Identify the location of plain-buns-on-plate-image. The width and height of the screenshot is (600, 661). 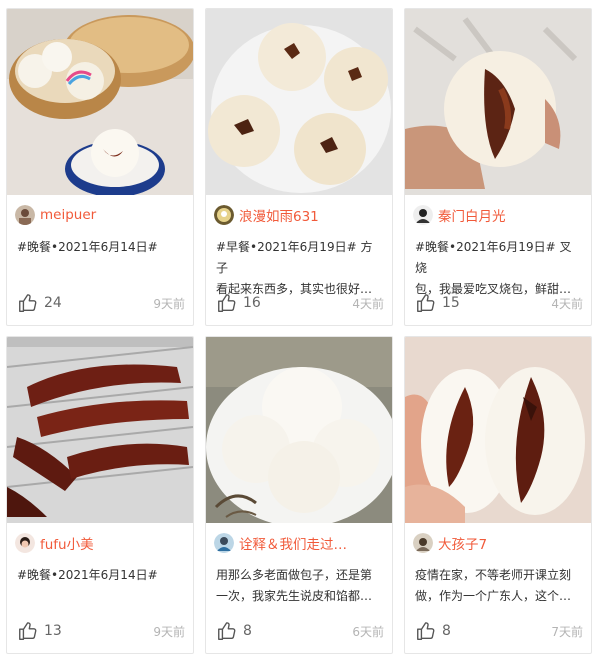
(299, 430).